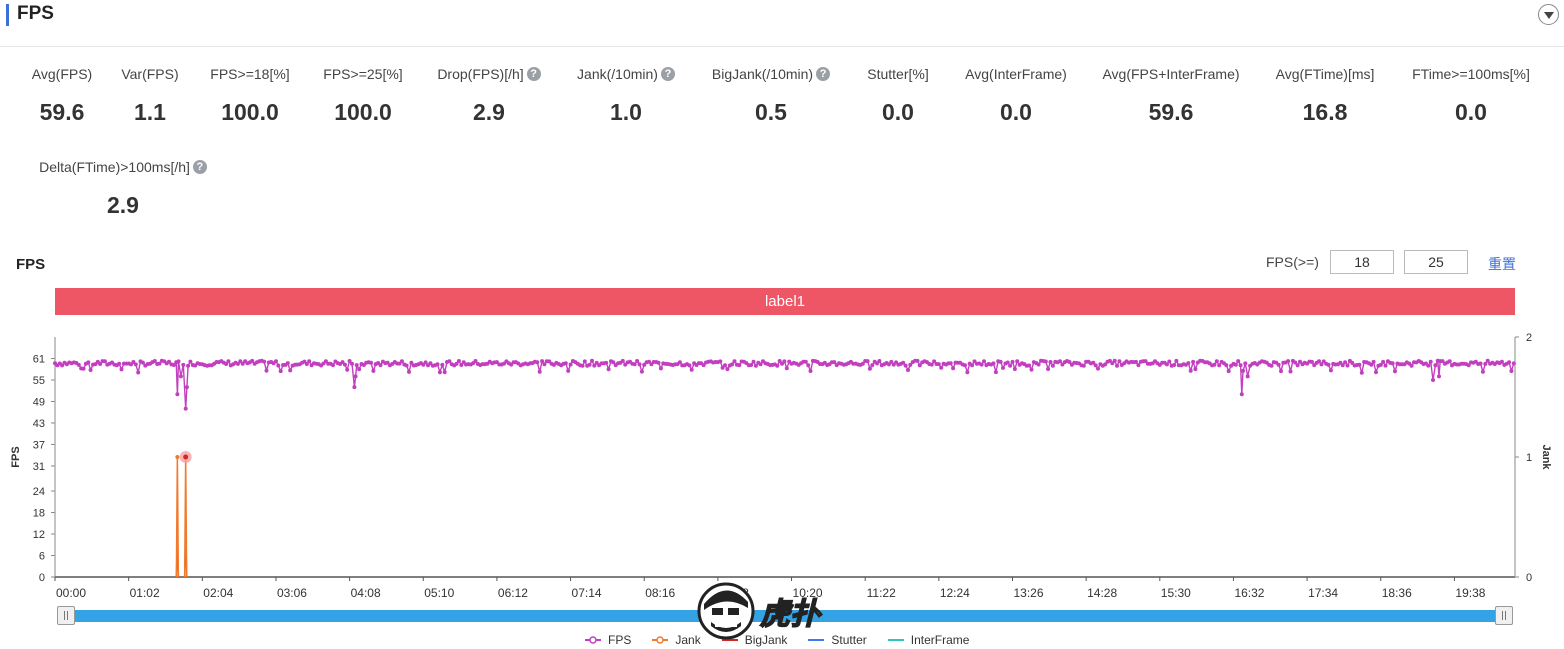  I want to click on fps-line, so click(784, 383).